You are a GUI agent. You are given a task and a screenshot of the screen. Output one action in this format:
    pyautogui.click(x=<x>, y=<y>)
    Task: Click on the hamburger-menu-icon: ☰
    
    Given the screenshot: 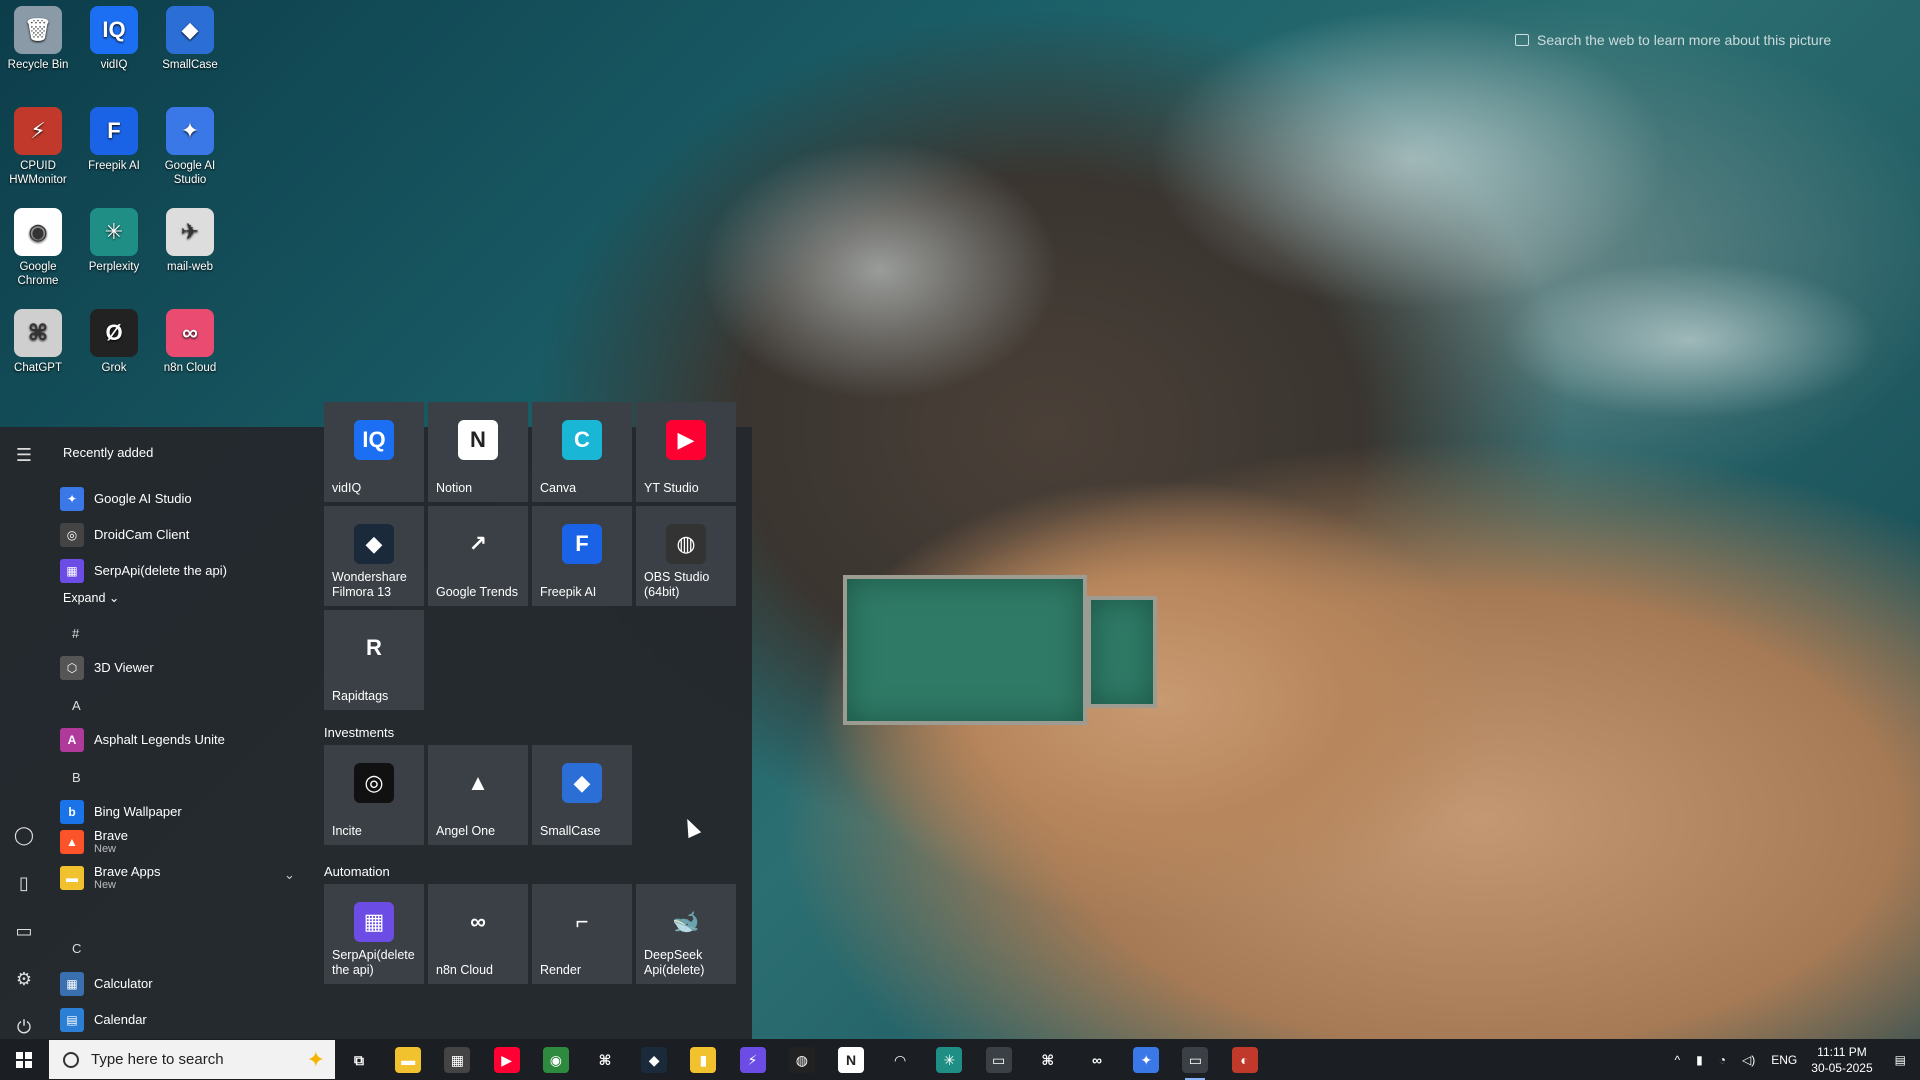 What is the action you would take?
    pyautogui.click(x=24, y=455)
    